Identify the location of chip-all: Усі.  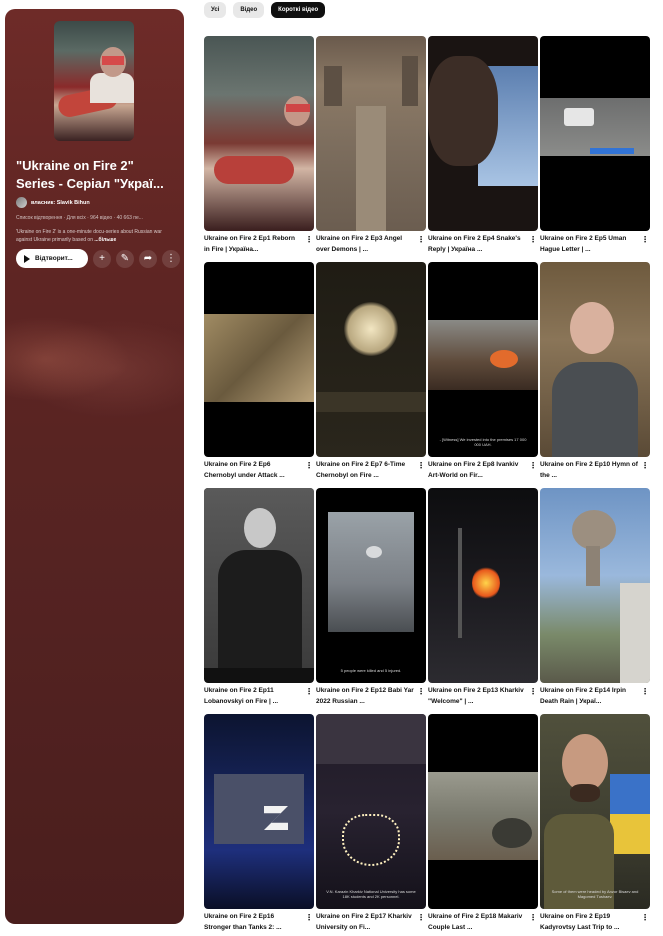
(215, 10).